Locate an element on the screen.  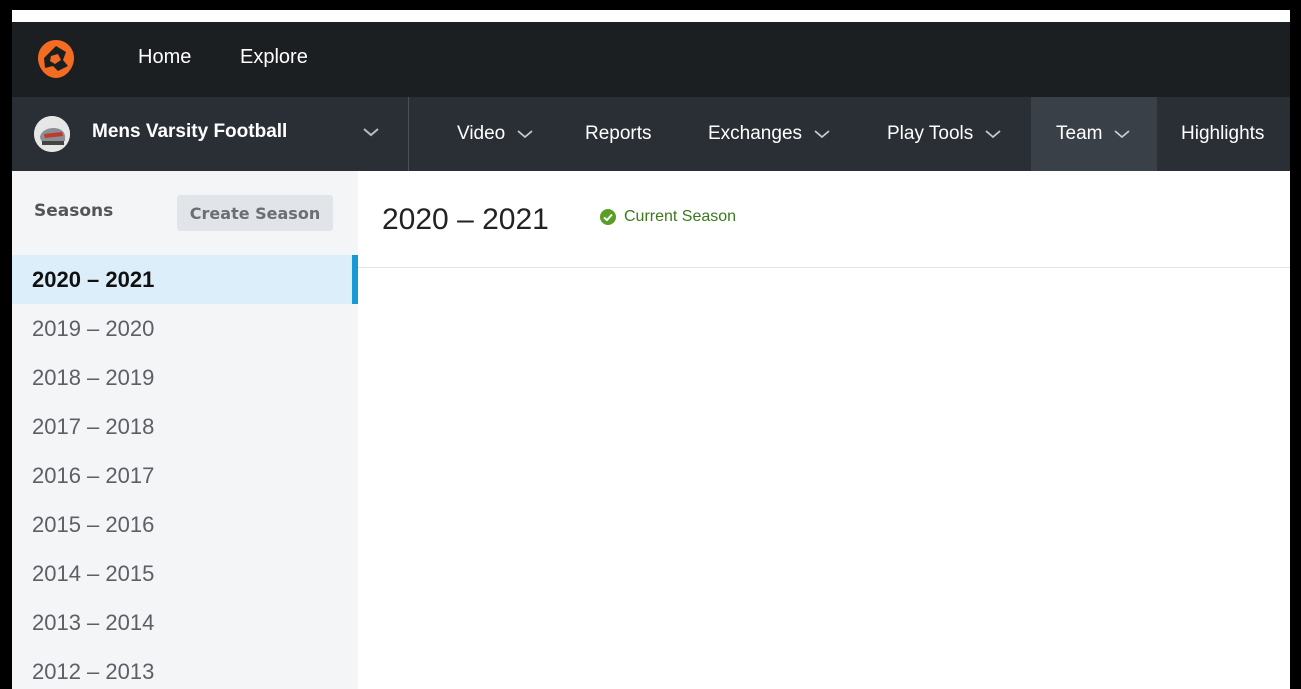
season-item: 2016 – 2017 is located at coordinates (185, 475).